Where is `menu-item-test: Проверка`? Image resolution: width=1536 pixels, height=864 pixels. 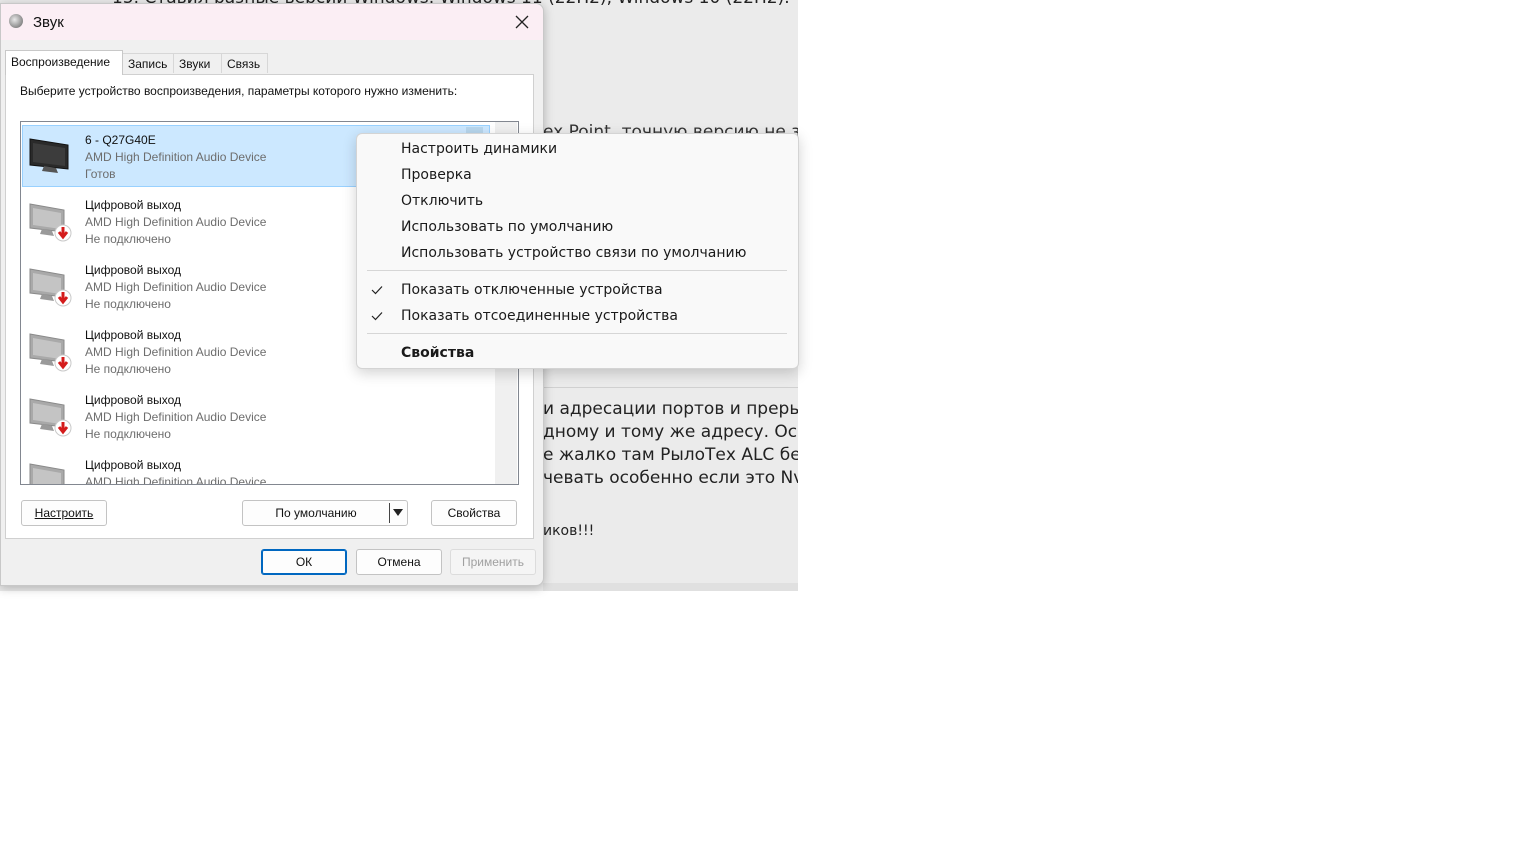 menu-item-test: Проверка is located at coordinates (436, 175).